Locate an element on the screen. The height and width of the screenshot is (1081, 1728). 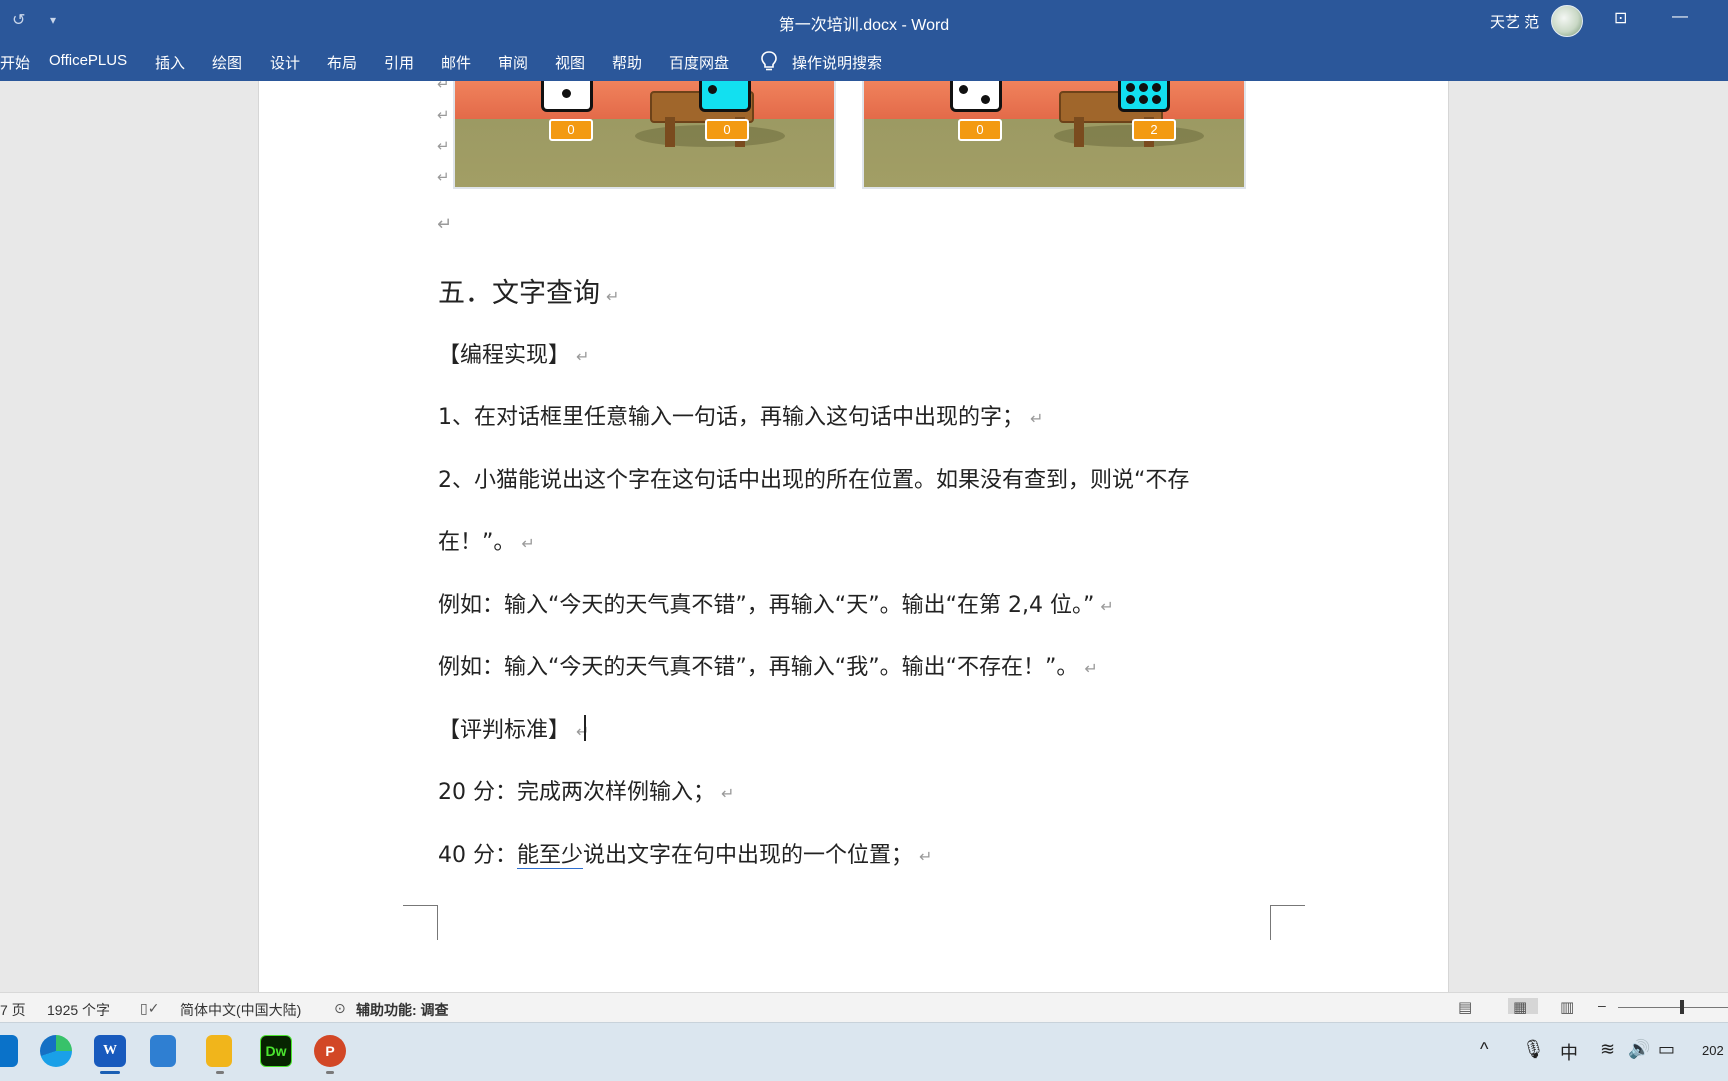
tab-insert: 插入 is located at coordinates (170, 62).